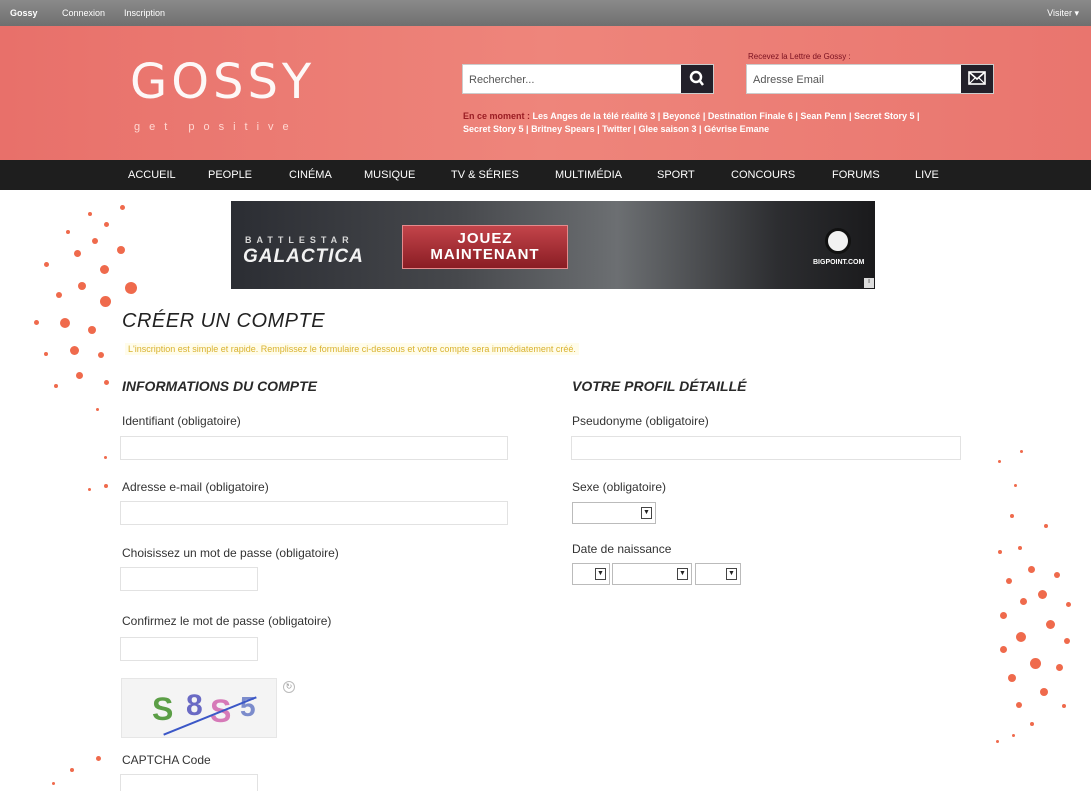  What do you see at coordinates (166, 760) in the screenshot?
I see `captcha-label: CAPTCHA Code` at bounding box center [166, 760].